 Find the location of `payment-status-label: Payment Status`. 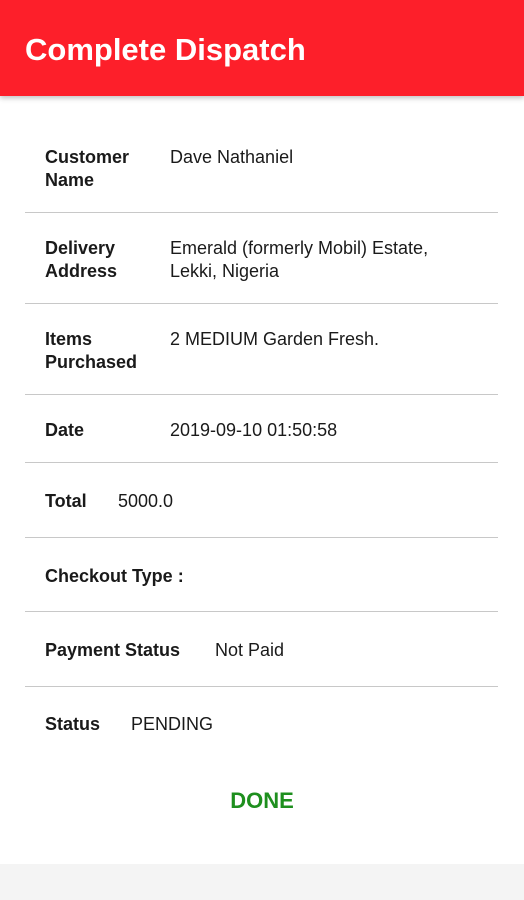

payment-status-label: Payment Status is located at coordinates (113, 650).